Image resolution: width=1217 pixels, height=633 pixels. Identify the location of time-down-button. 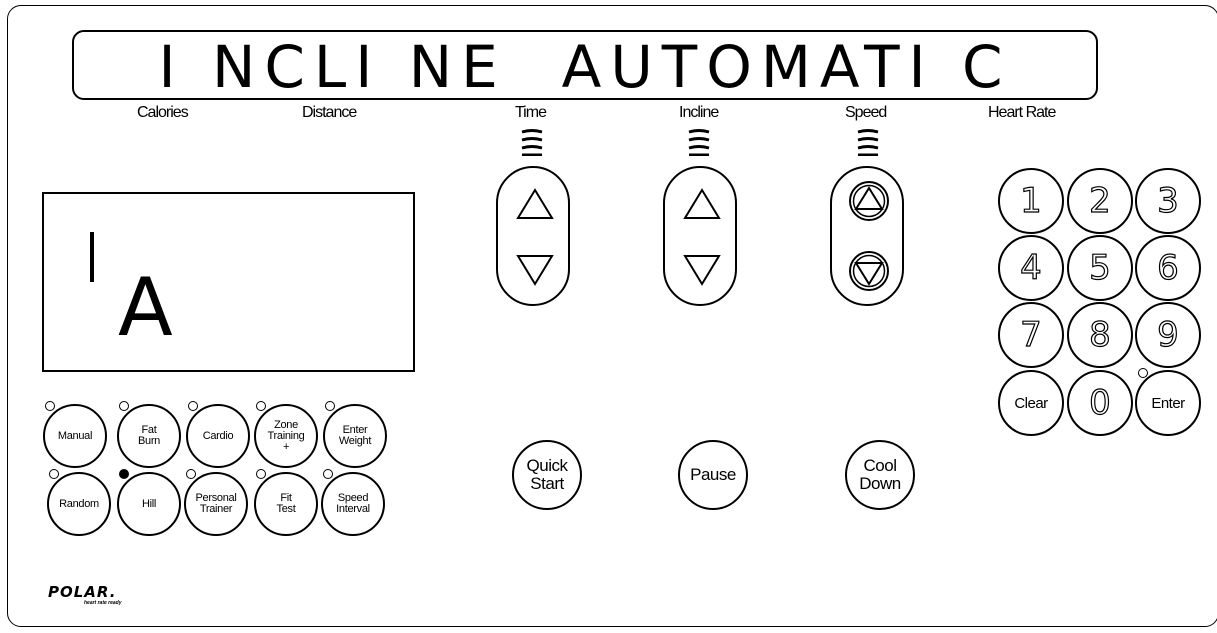
(535, 271).